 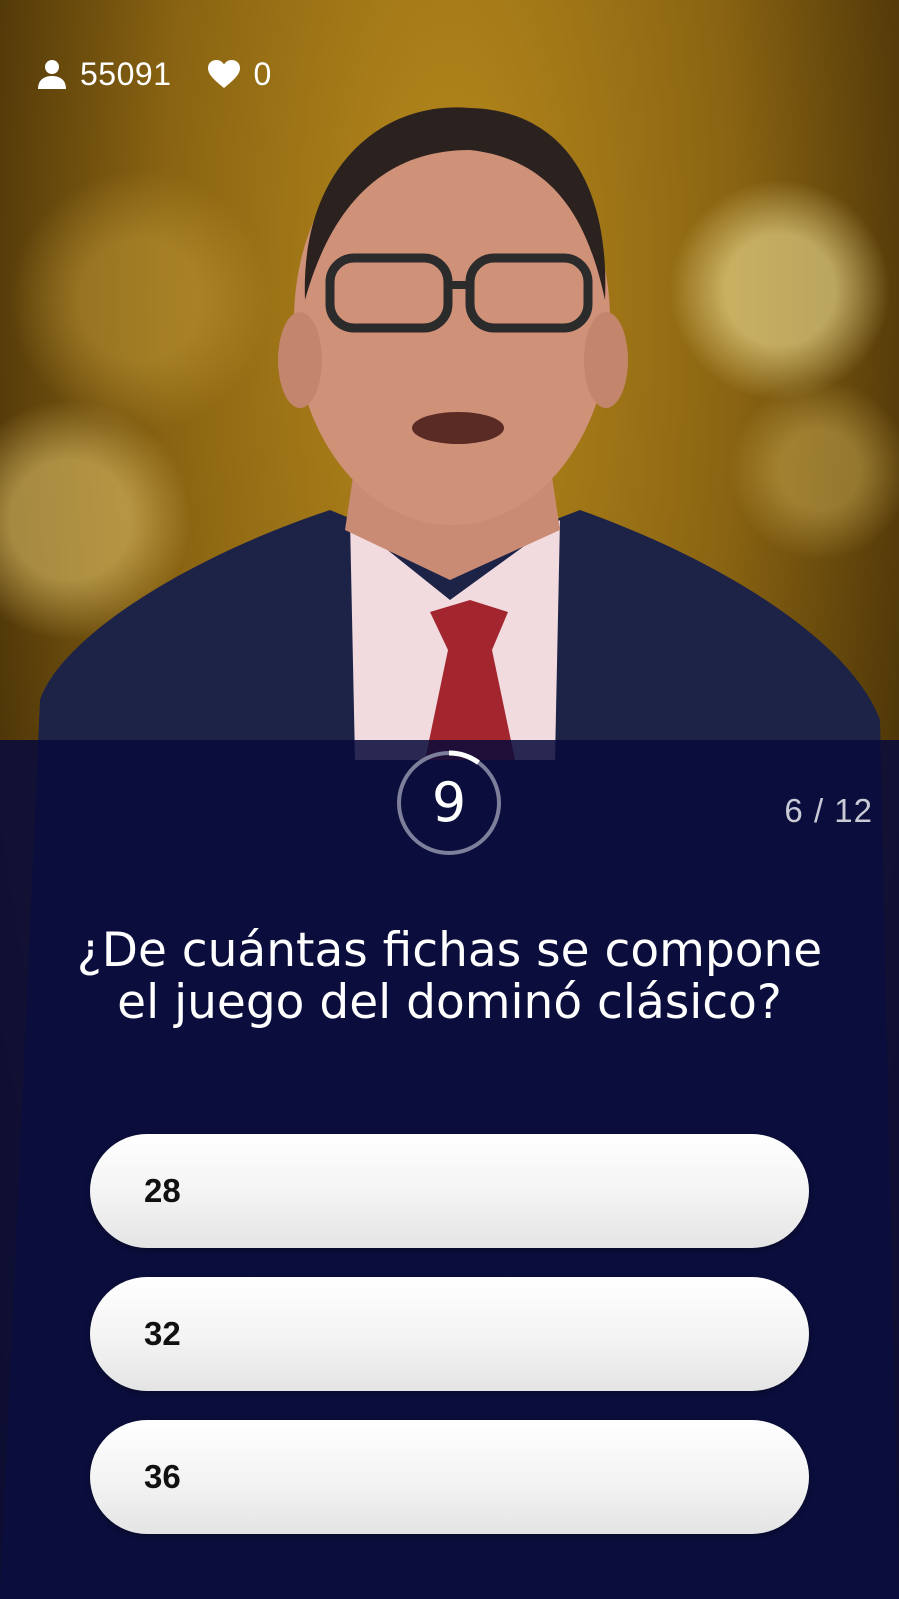 What do you see at coordinates (262, 73) in the screenshot?
I see `lives-count-value: 0` at bounding box center [262, 73].